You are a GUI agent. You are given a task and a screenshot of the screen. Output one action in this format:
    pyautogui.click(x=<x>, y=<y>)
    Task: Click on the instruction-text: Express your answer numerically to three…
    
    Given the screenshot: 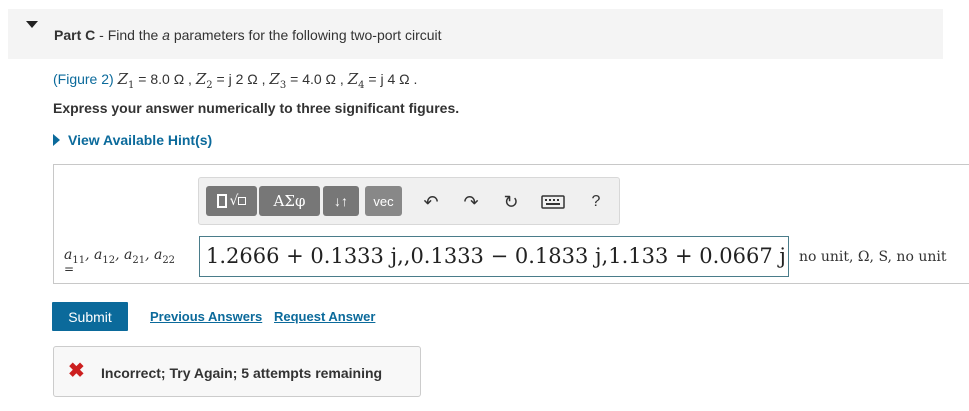 What is the action you would take?
    pyautogui.click(x=256, y=108)
    